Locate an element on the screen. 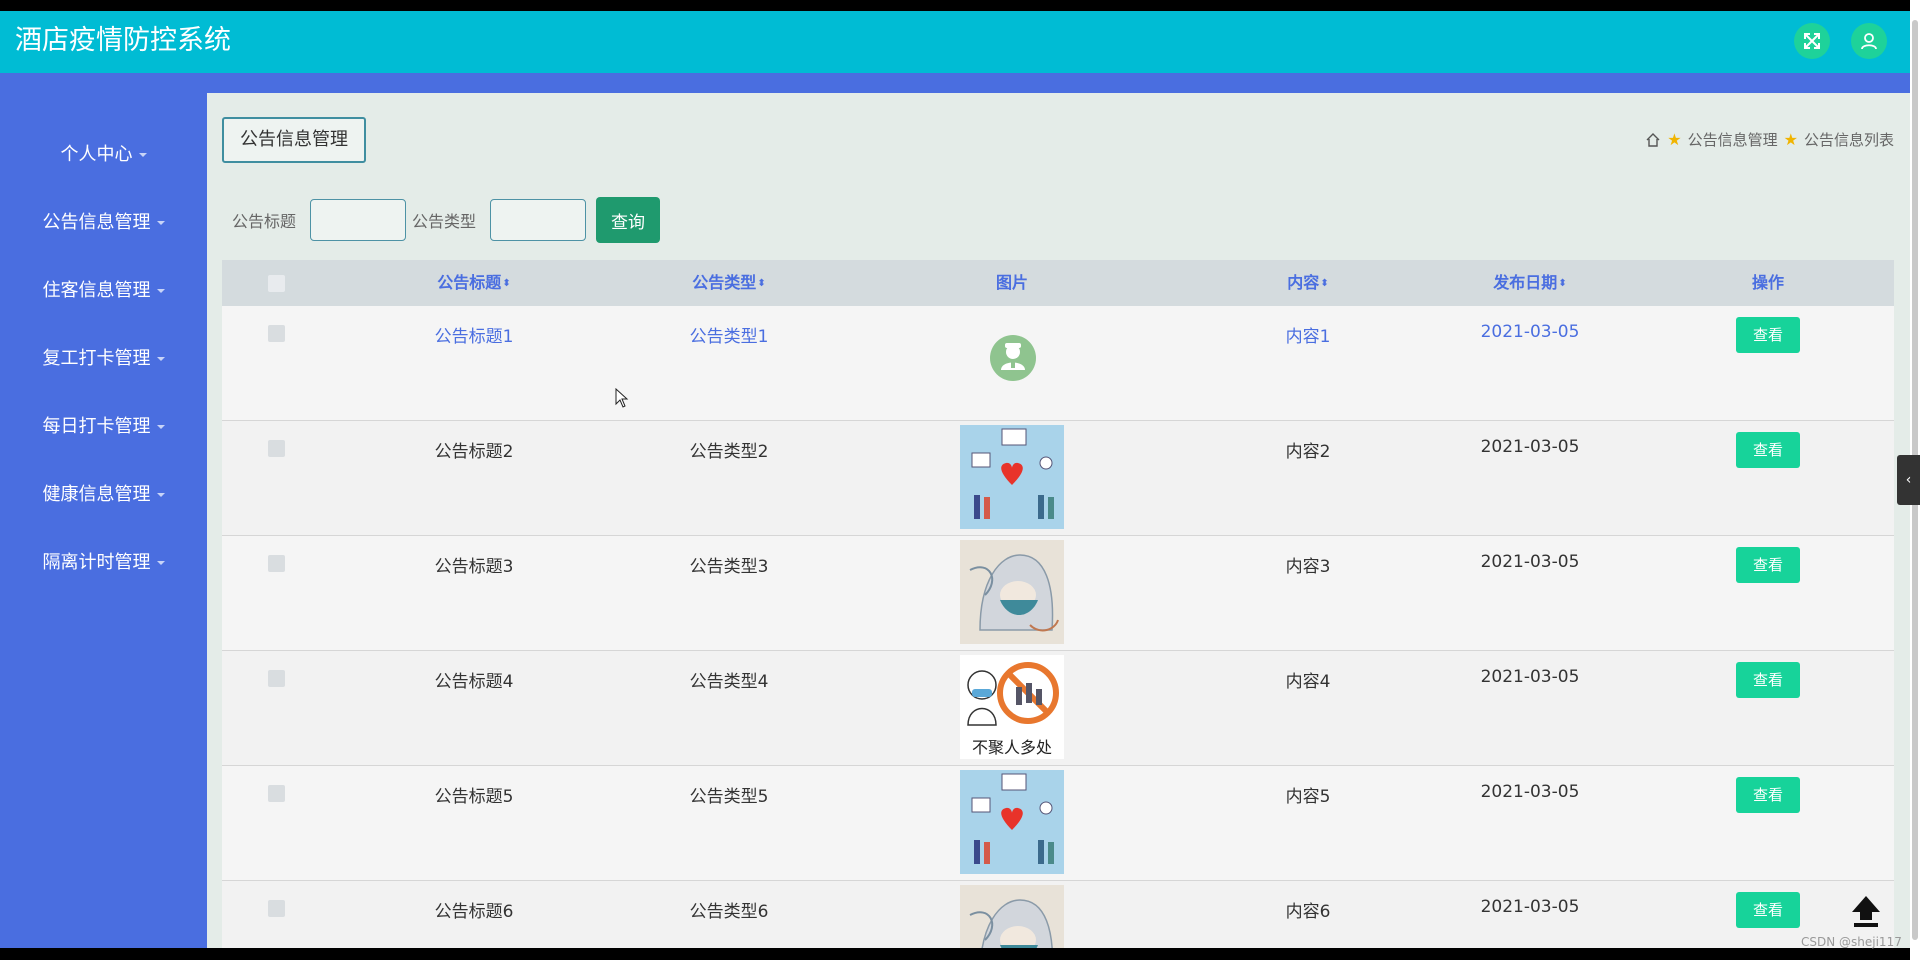  sidebar-item-return-work: 复工打卡管理 is located at coordinates (103, 359).